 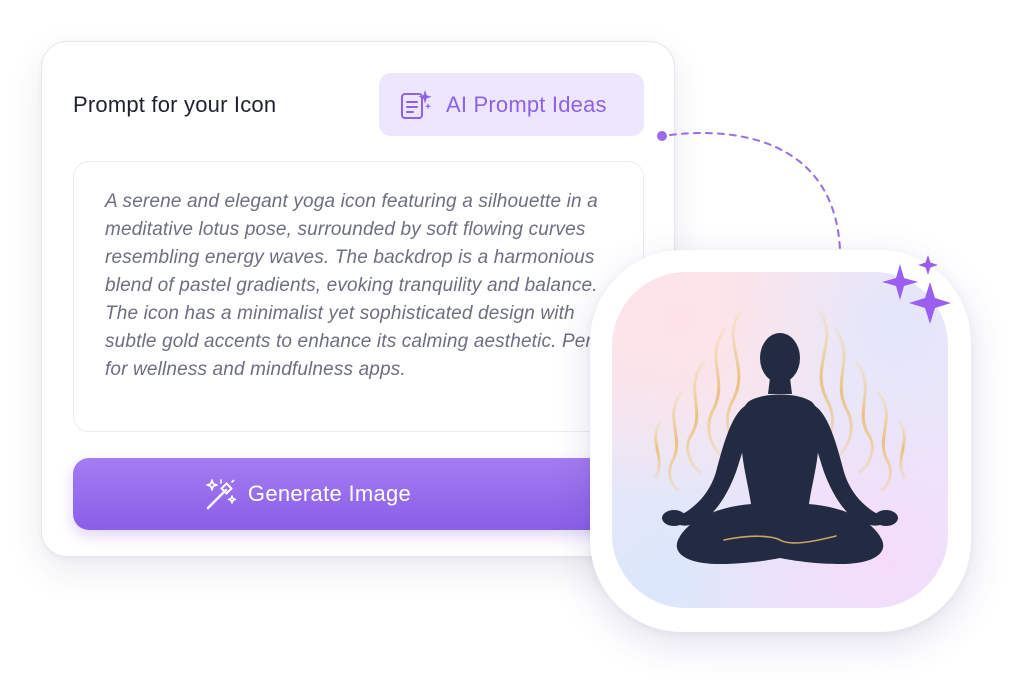 What do you see at coordinates (416, 105) in the screenshot?
I see `sparkle-document-icon` at bounding box center [416, 105].